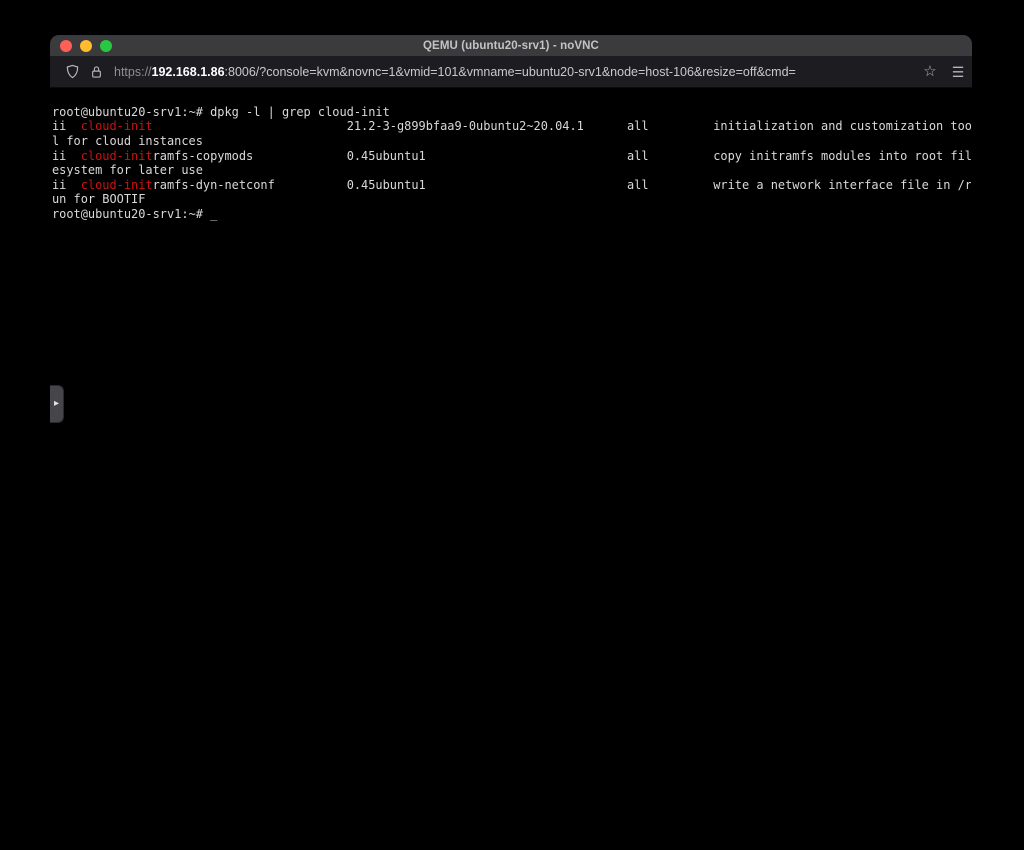  I want to click on minimize-button, so click(86, 45).